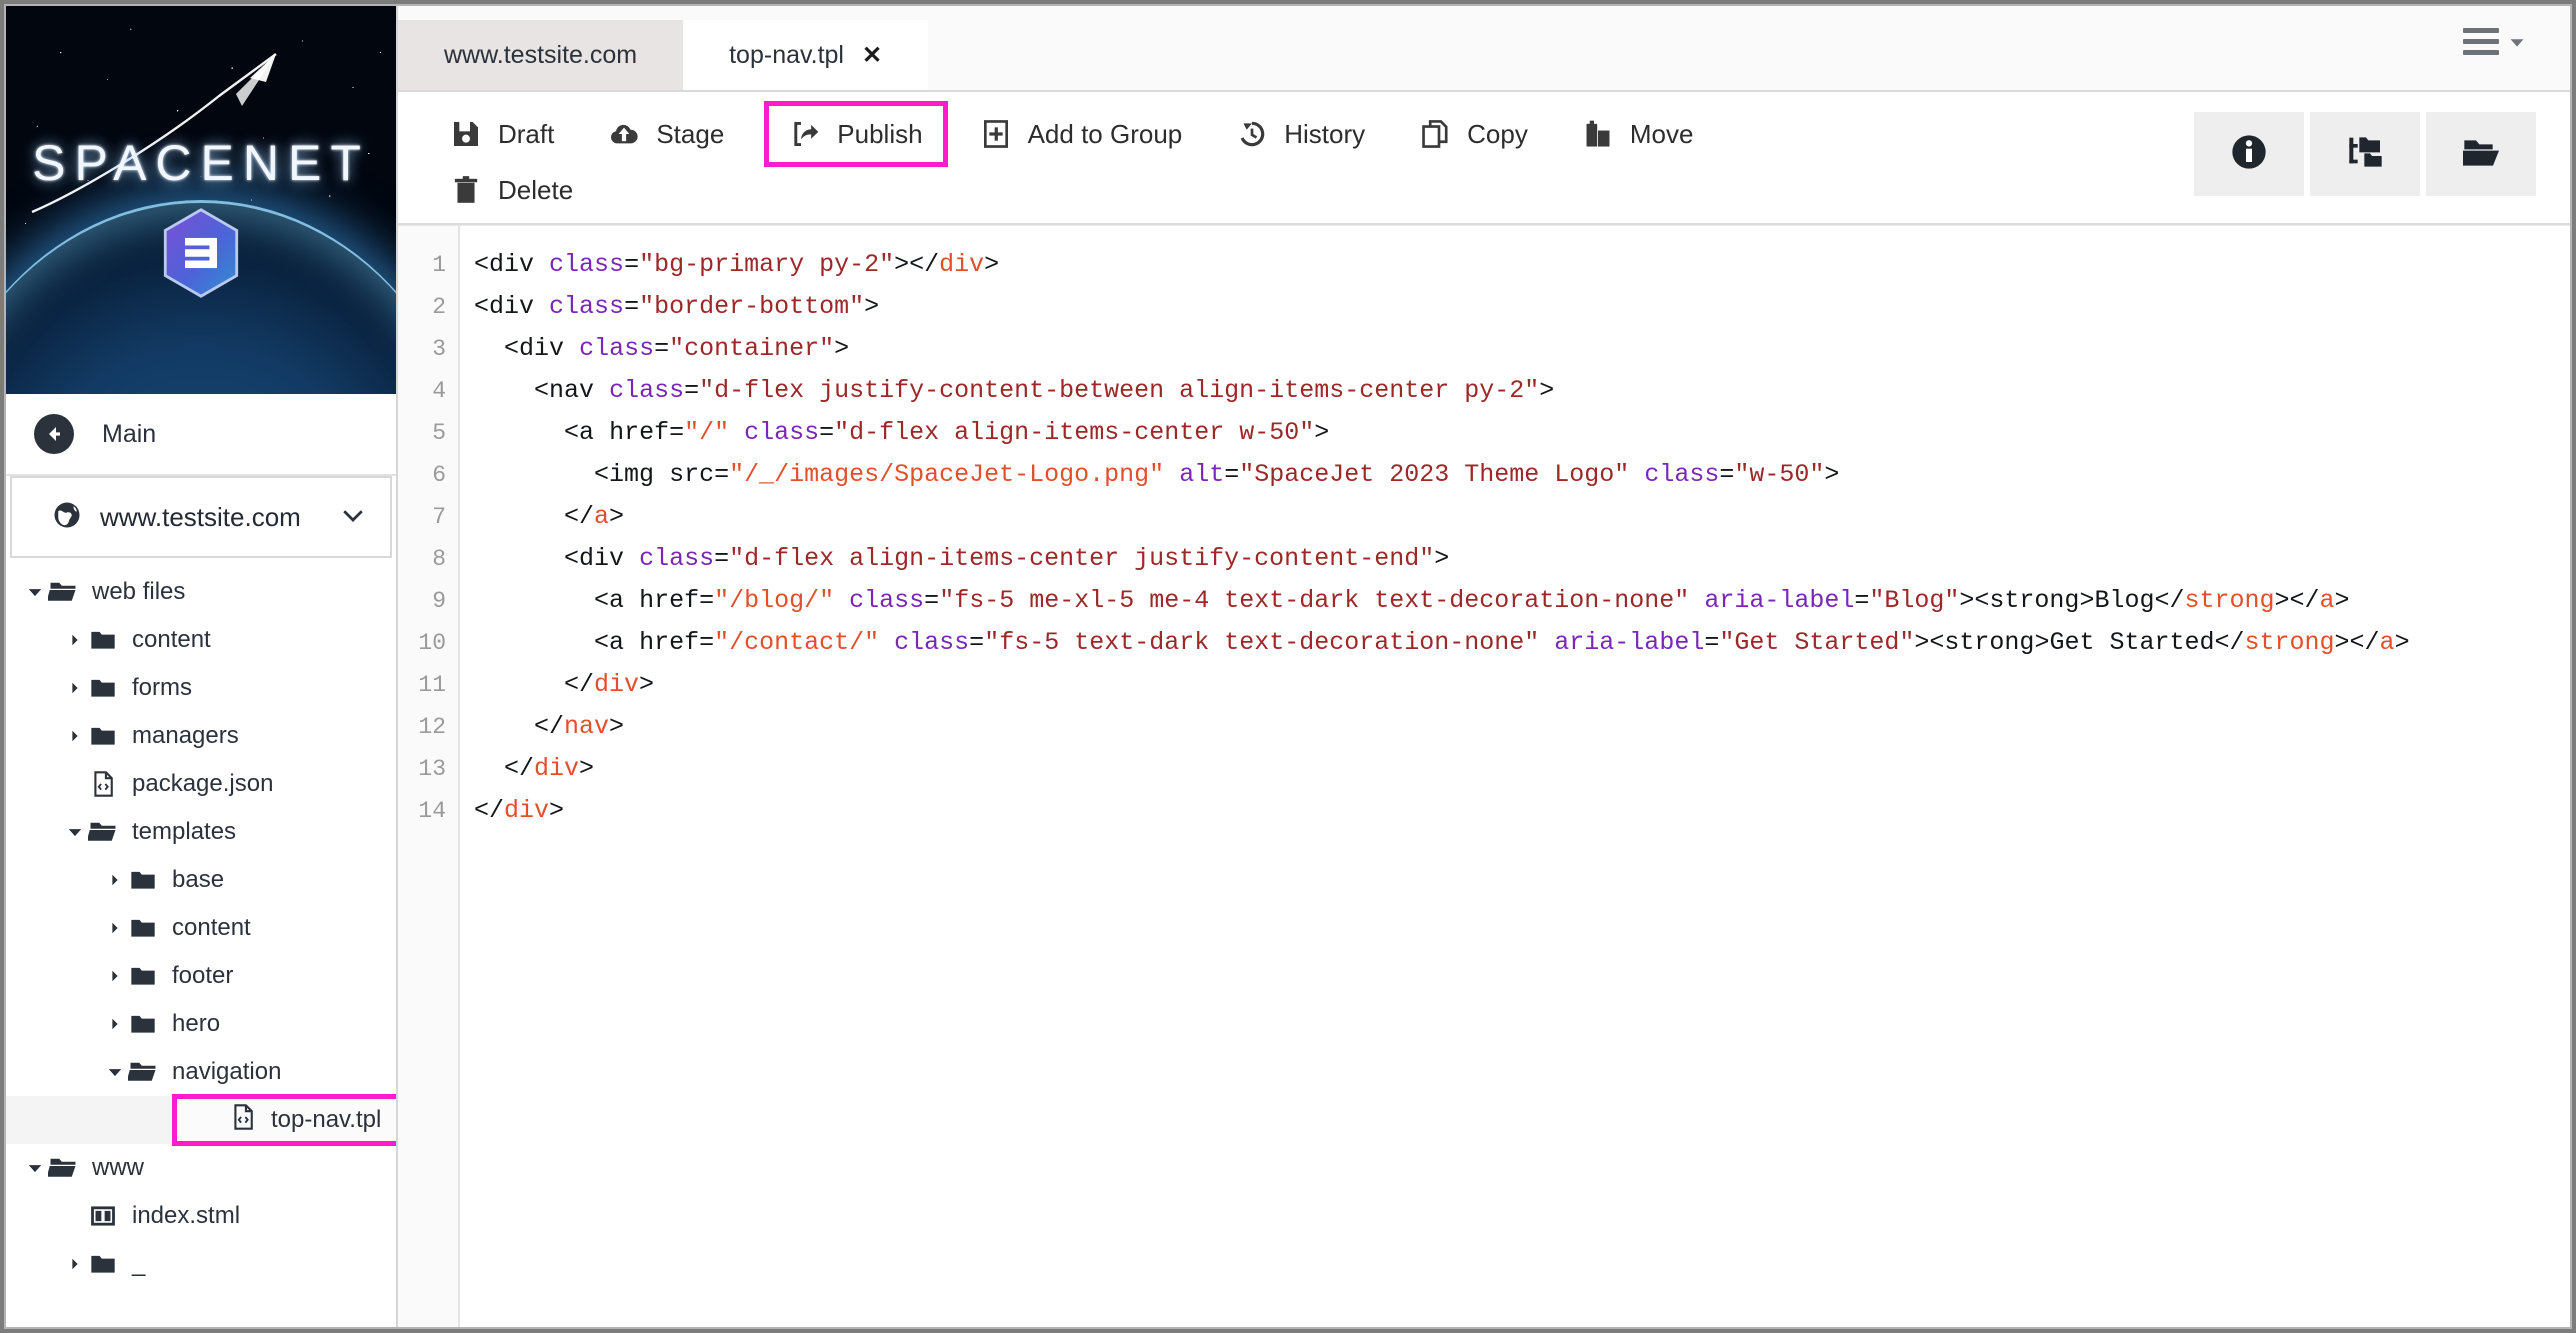 The height and width of the screenshot is (1333, 2576). What do you see at coordinates (439, 517) in the screenshot?
I see `line-number: 7` at bounding box center [439, 517].